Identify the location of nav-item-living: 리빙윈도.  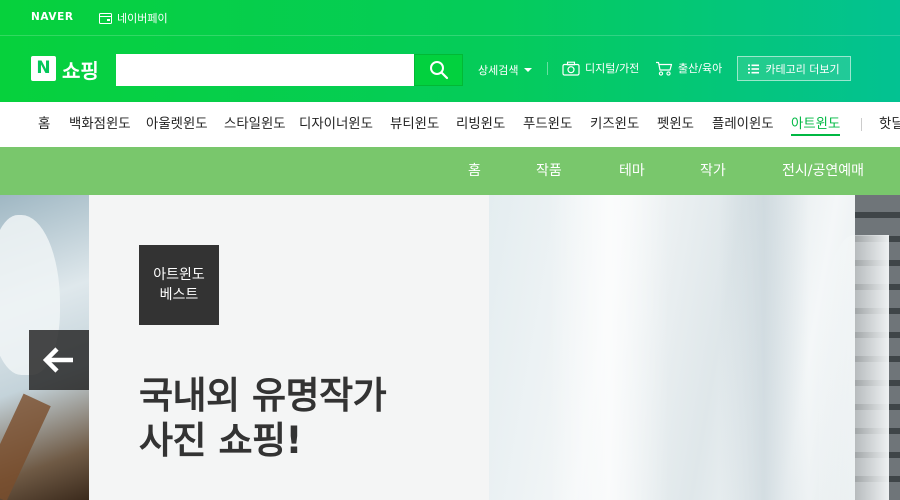
(480, 124).